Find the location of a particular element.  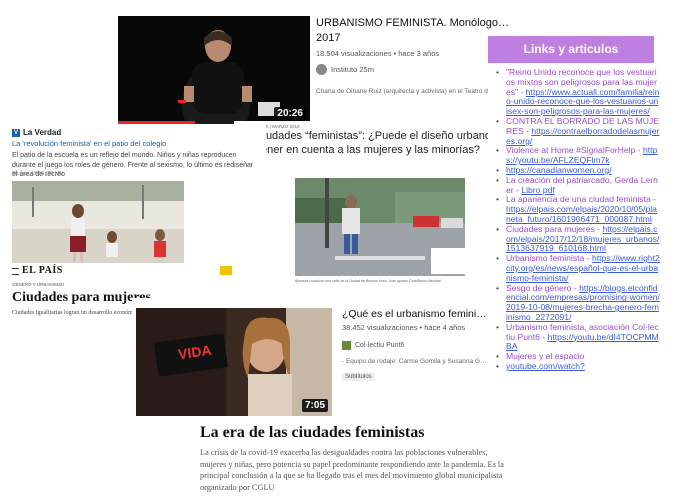

link-item-label: Violence at Home #SignalForHelp is located at coordinates (571, 150).